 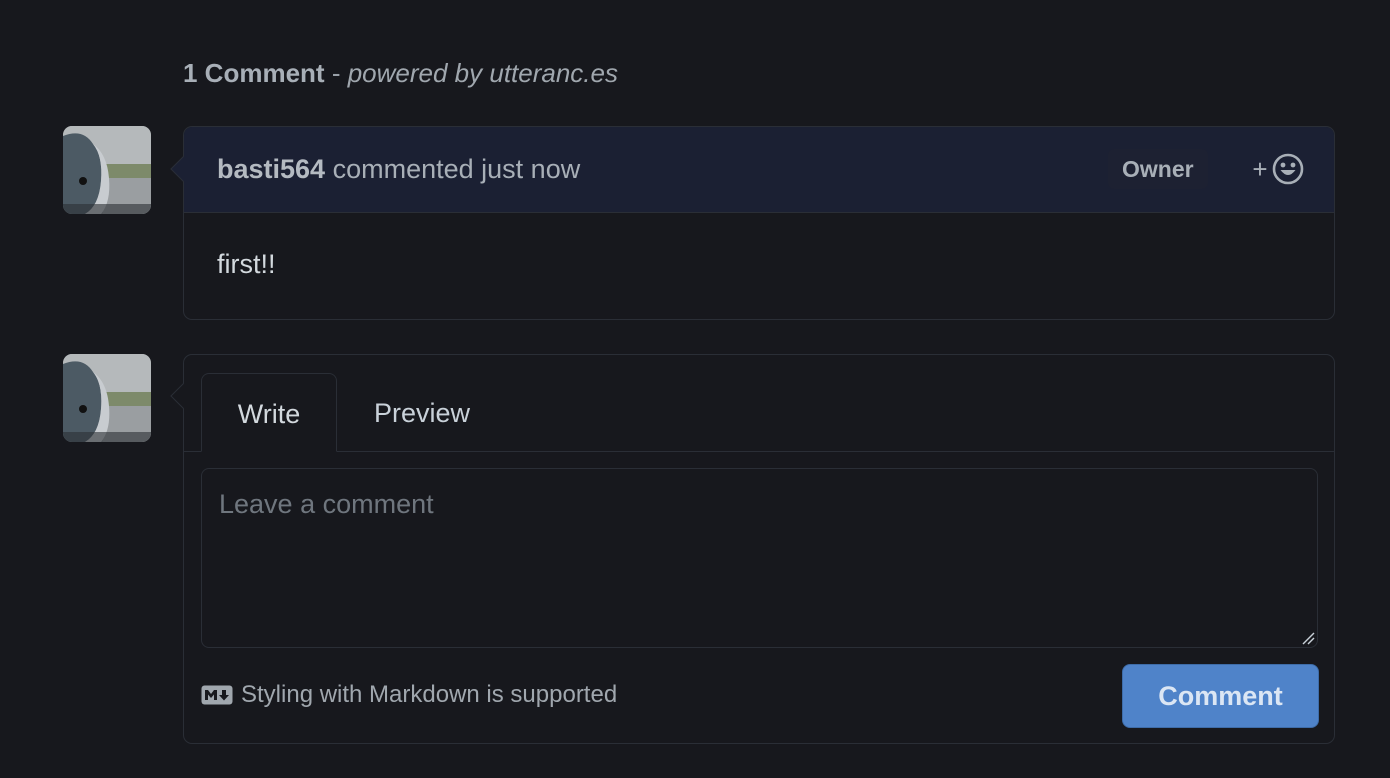 I want to click on tab-write: Write, so click(x=269, y=412).